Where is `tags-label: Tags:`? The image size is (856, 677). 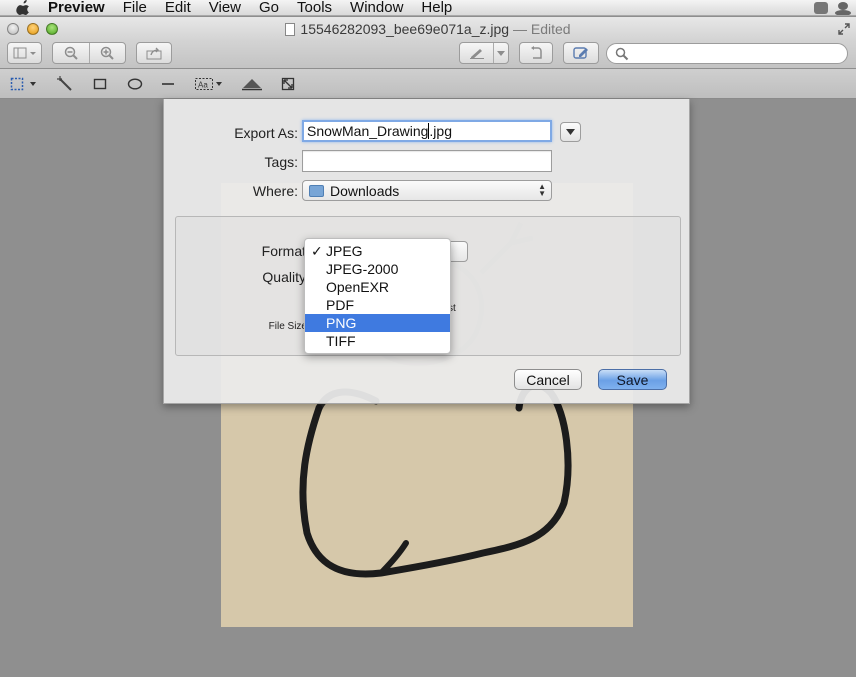
tags-label: Tags: is located at coordinates (281, 162).